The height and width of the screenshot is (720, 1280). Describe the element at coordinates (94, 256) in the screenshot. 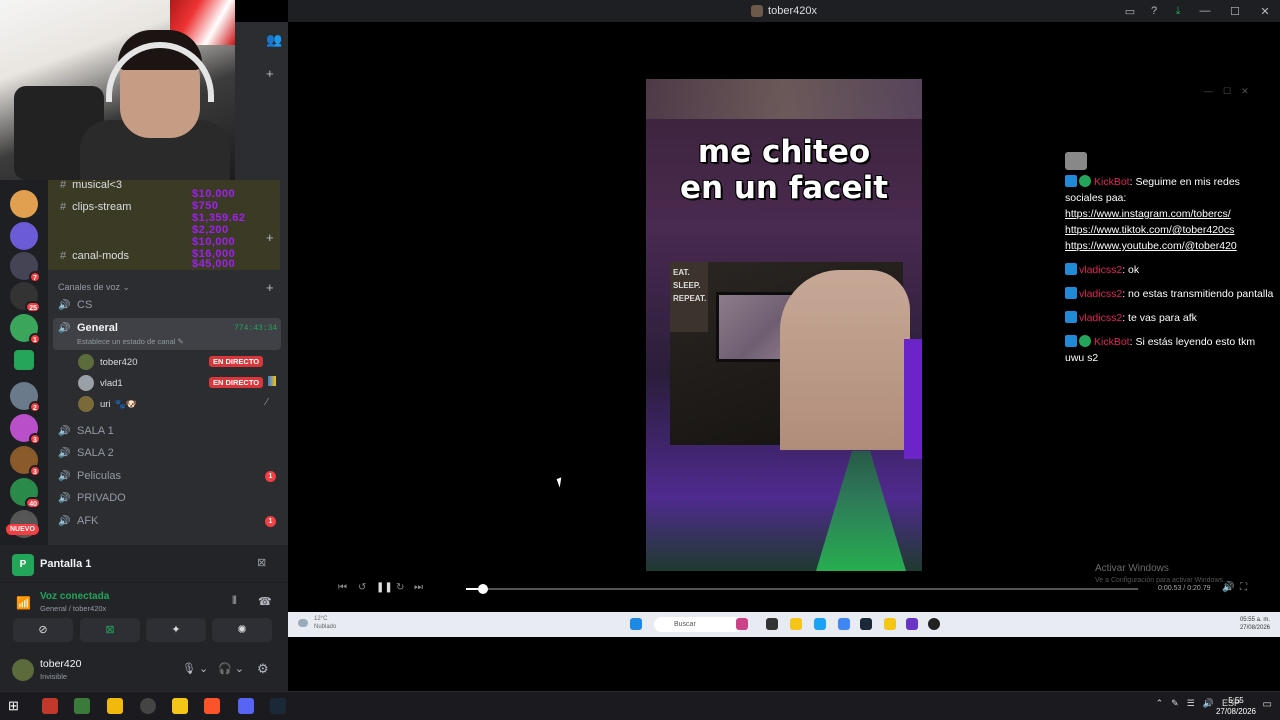

I see `channel-canal-mods: # canal-mods` at that location.